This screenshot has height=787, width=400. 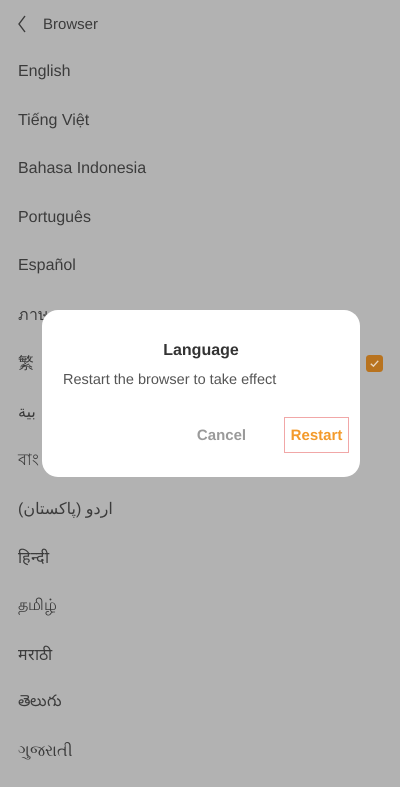 What do you see at coordinates (170, 380) in the screenshot?
I see `dialog-message: Restart the browser to take effect` at bounding box center [170, 380].